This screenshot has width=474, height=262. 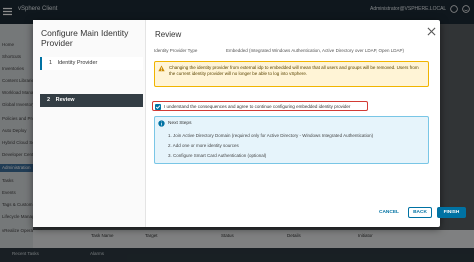 What do you see at coordinates (180, 123) in the screenshot?
I see `next-steps-title: Next Steps` at bounding box center [180, 123].